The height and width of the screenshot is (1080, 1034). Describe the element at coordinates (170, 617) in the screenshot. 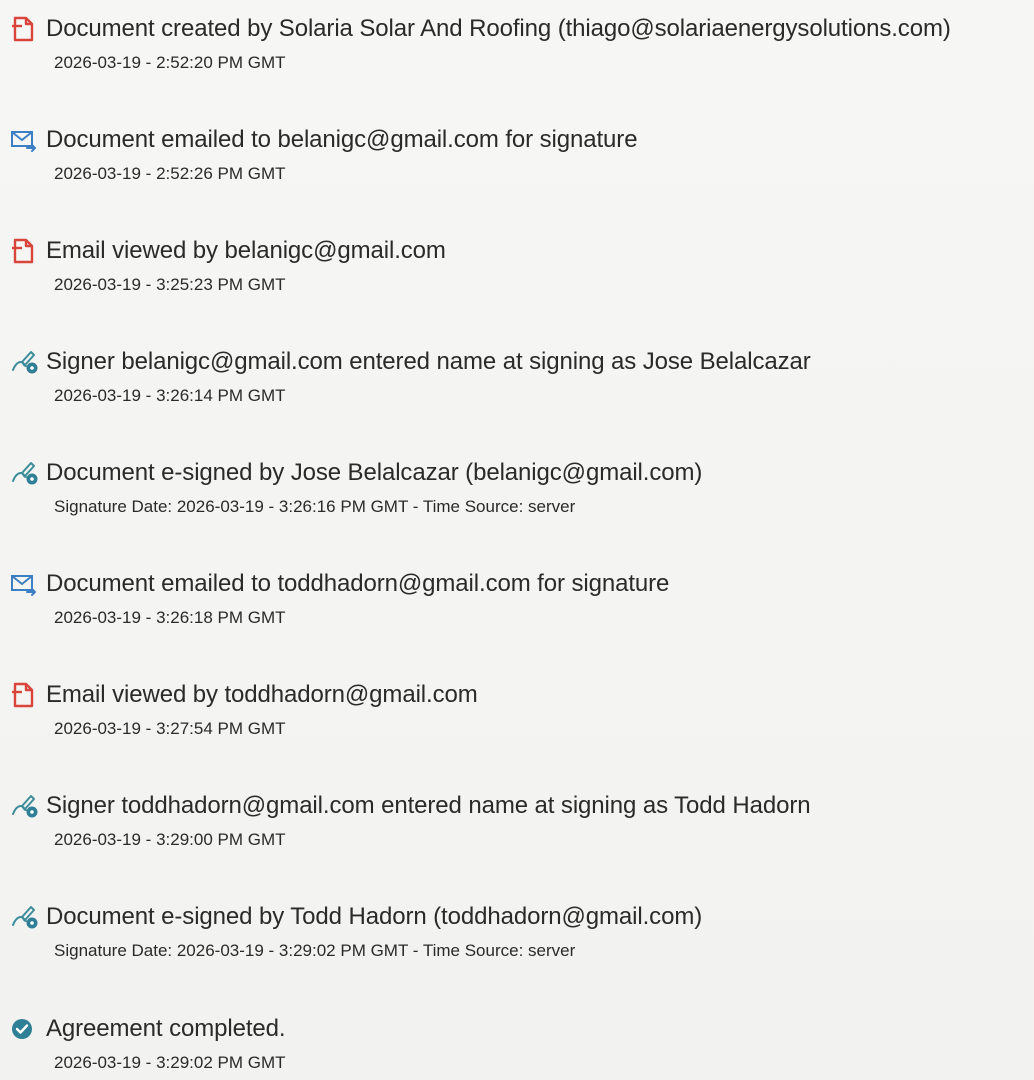

I see `event-timestamp: 2026-03-19 - 3:26:18 PM GMT` at that location.